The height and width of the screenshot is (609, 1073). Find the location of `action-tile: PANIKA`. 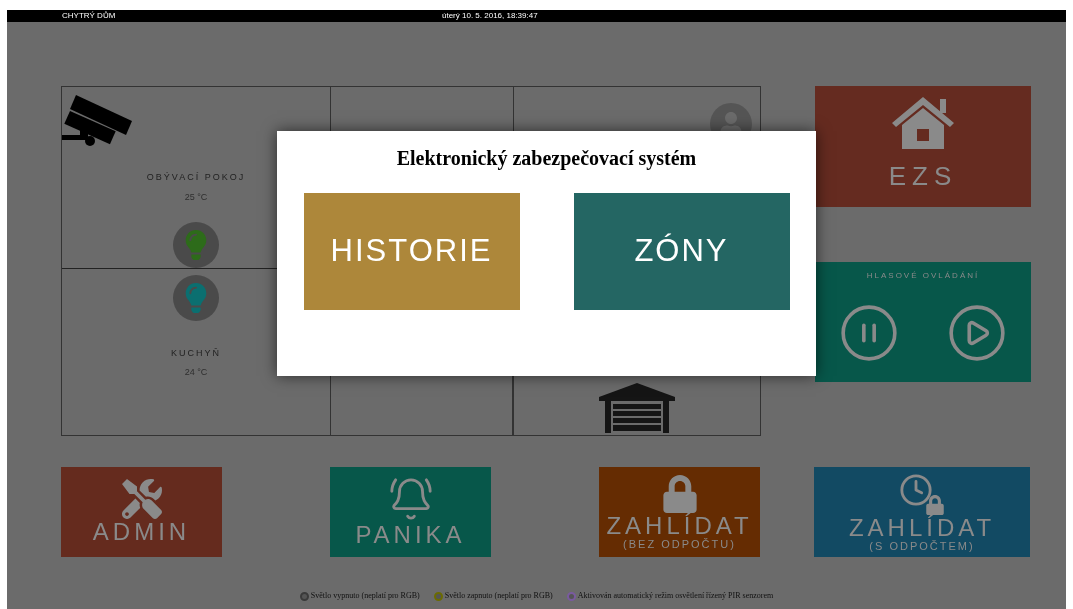

action-tile: PANIKA is located at coordinates (410, 512).